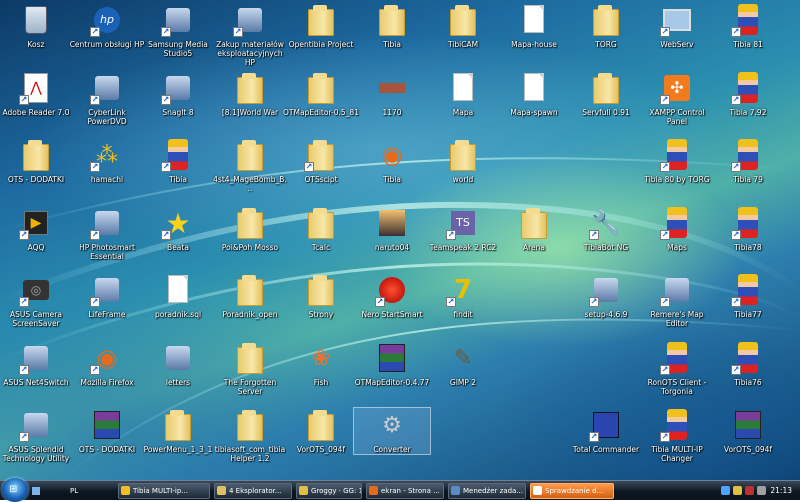 This screenshot has width=800, height=502. What do you see at coordinates (533, 247) in the screenshot?
I see `desktop-icon-label: Arena` at bounding box center [533, 247].